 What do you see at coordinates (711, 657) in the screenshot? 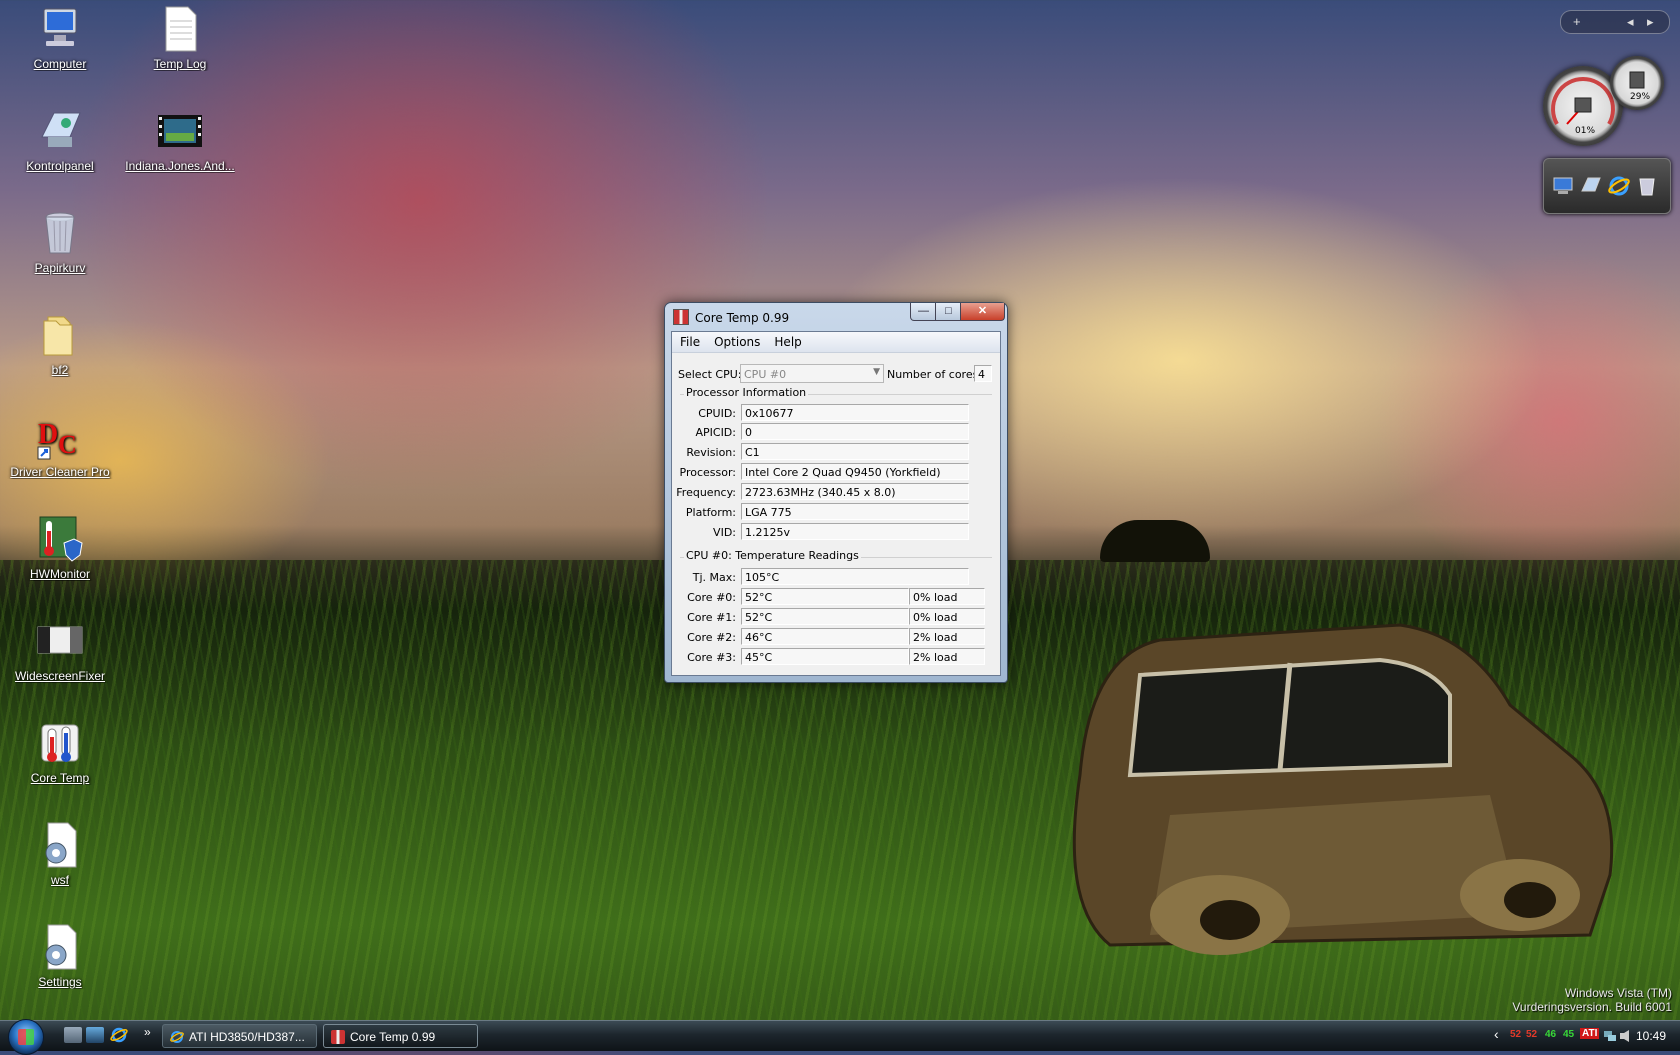
I see `core-label: Core #3:` at bounding box center [711, 657].